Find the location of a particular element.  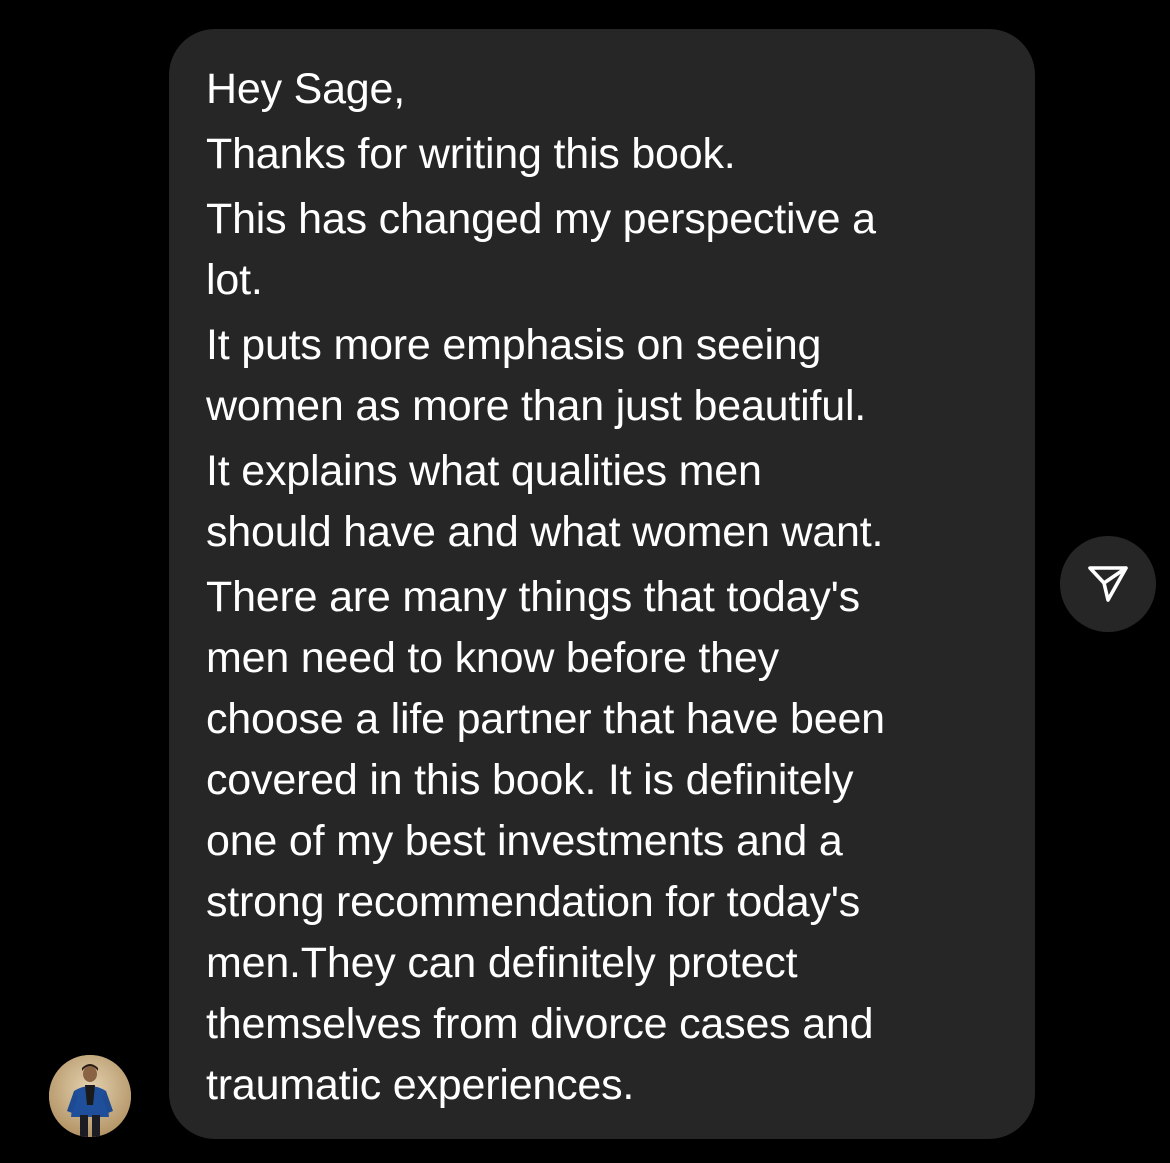

message-line: This has changed my perspective a is located at coordinates (541, 219).